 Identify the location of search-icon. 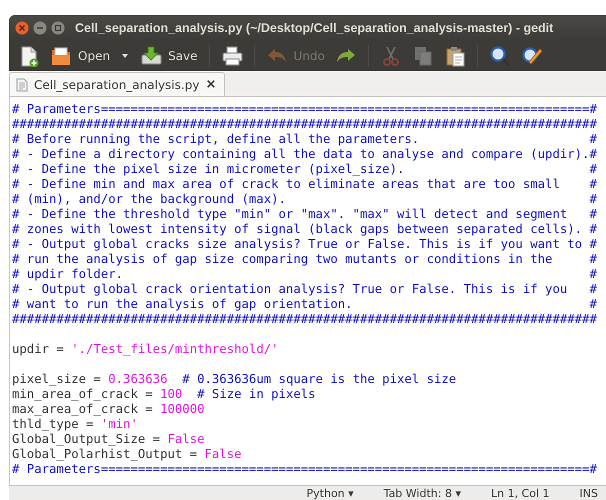
(499, 55).